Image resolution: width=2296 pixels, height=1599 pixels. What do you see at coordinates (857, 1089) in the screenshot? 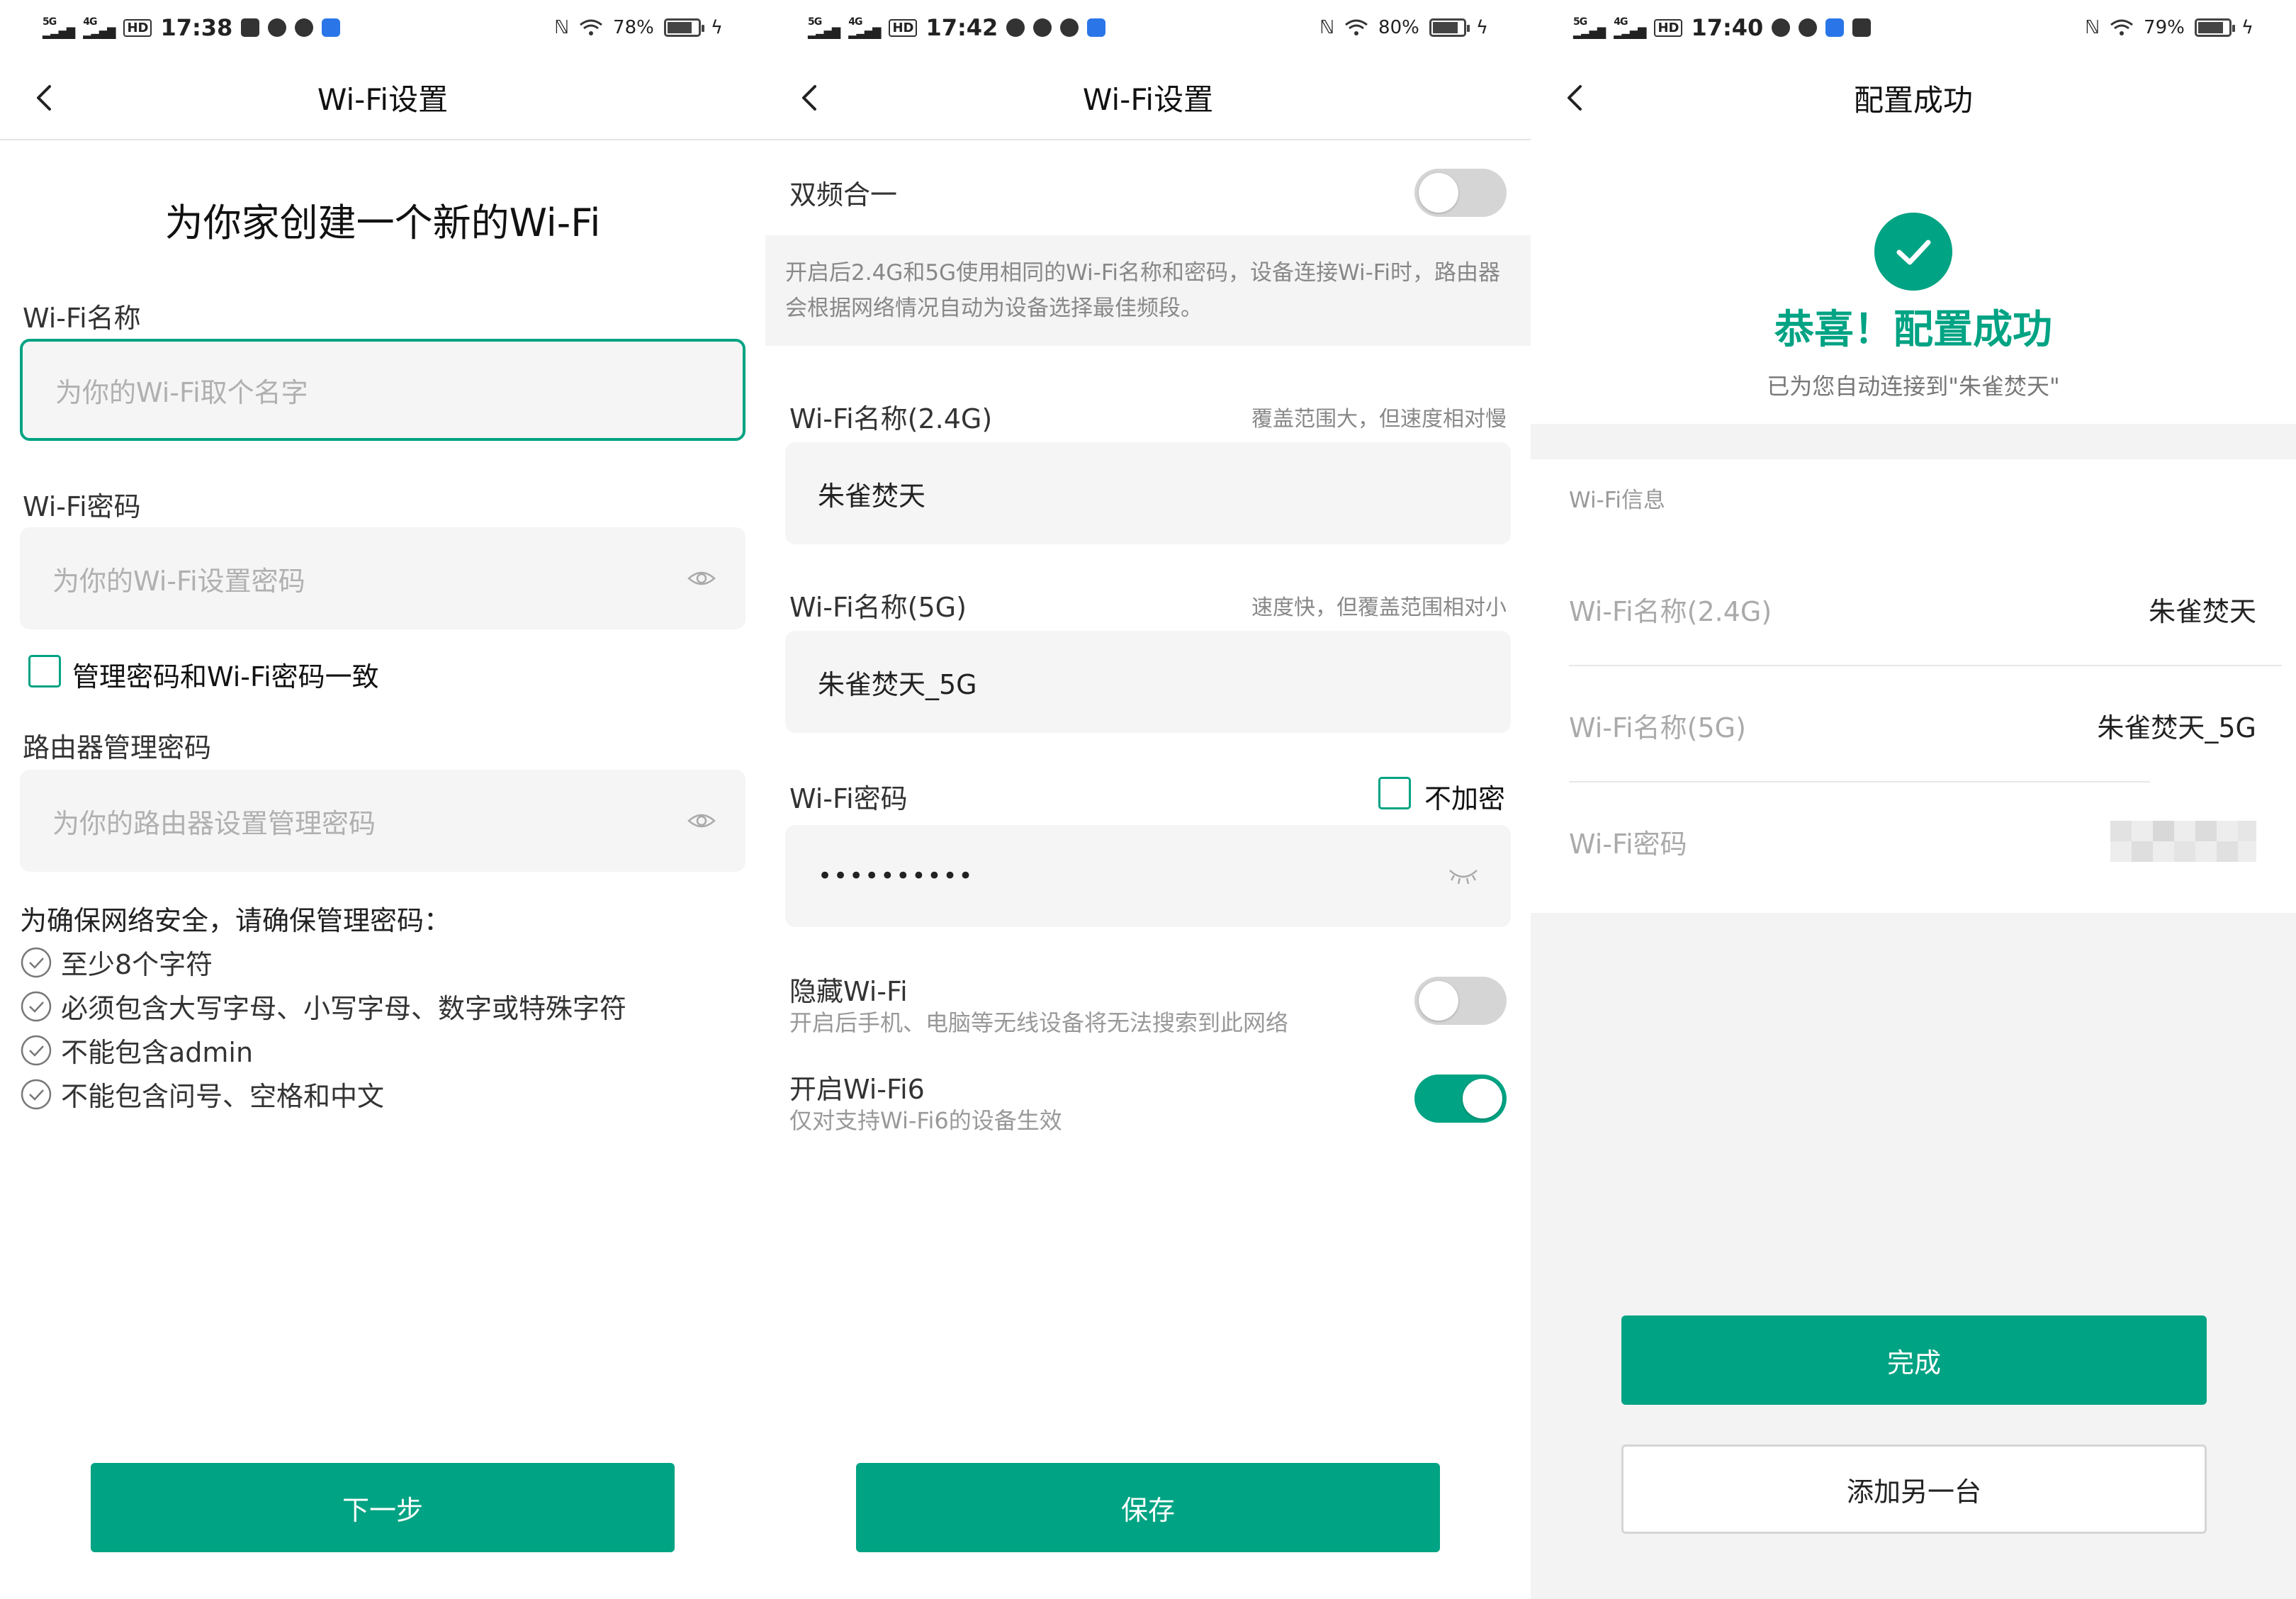
I see `wifi6-label: 开启Wi-Fi6` at bounding box center [857, 1089].